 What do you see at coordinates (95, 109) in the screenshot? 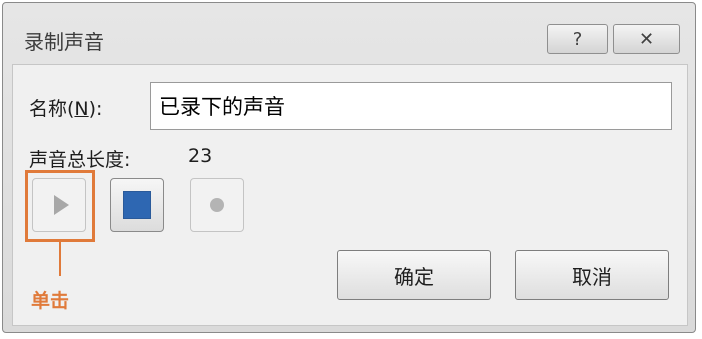
I see `name-label-suffix: ):` at bounding box center [95, 109].